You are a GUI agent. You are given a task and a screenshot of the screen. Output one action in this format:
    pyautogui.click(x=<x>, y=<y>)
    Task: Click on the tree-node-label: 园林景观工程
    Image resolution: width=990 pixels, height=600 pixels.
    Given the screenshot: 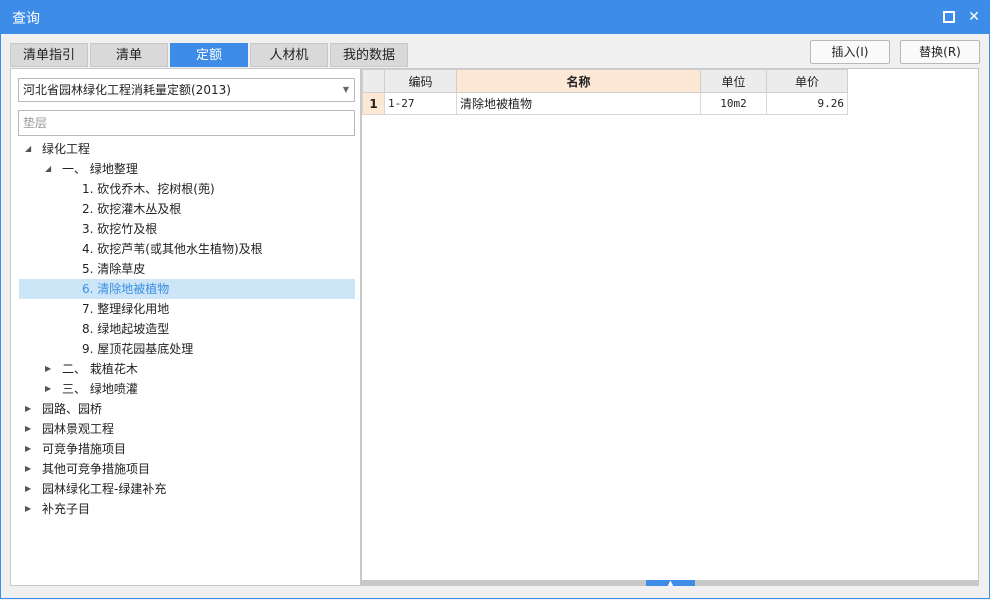 What is the action you would take?
    pyautogui.click(x=78, y=429)
    